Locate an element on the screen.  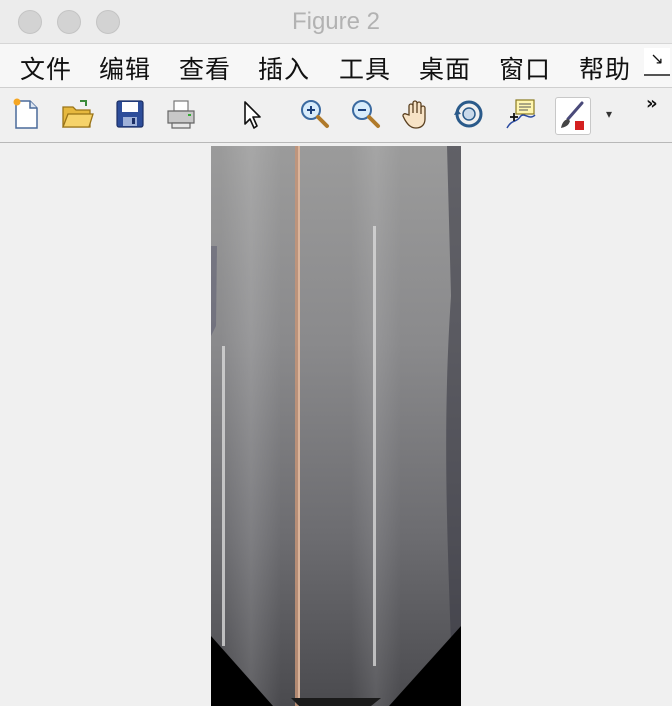
new-figure-icon is located at coordinates (25, 113).